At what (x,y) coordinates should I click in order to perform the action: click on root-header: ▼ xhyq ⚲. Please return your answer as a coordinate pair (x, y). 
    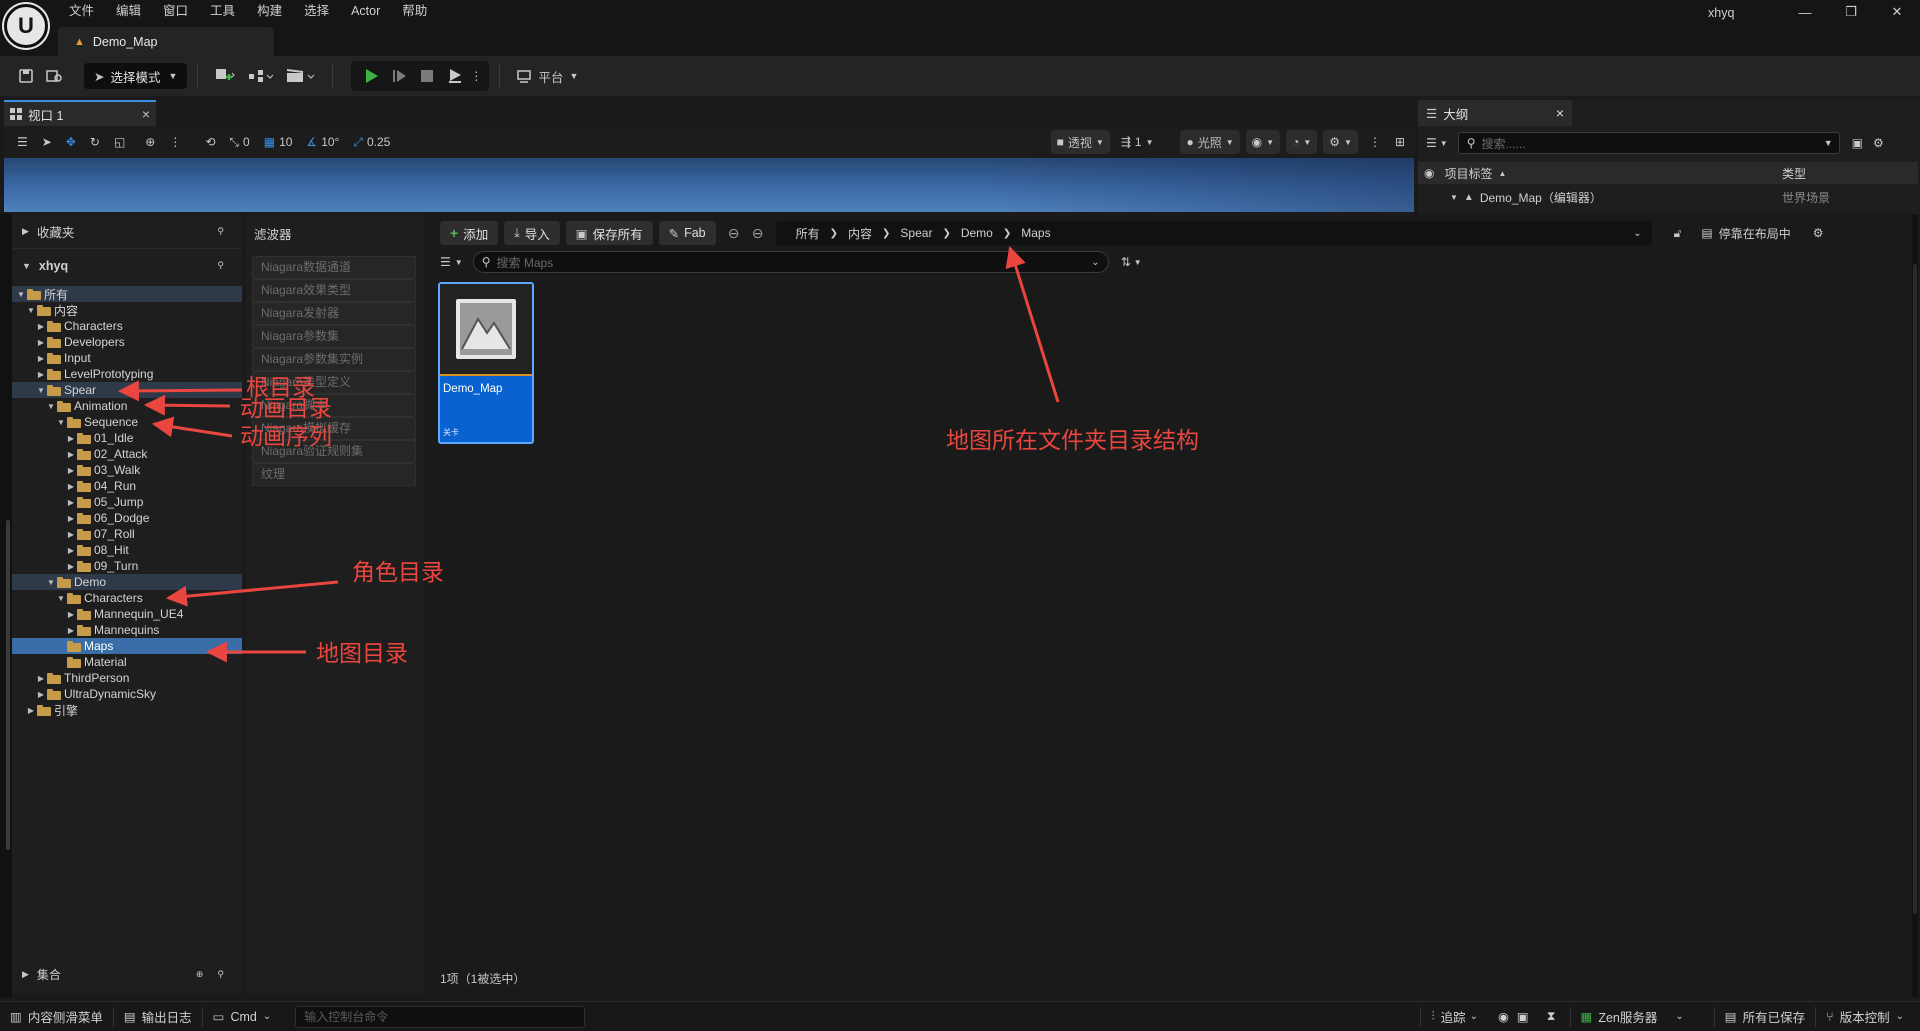
    Looking at the image, I should click on (127, 265).